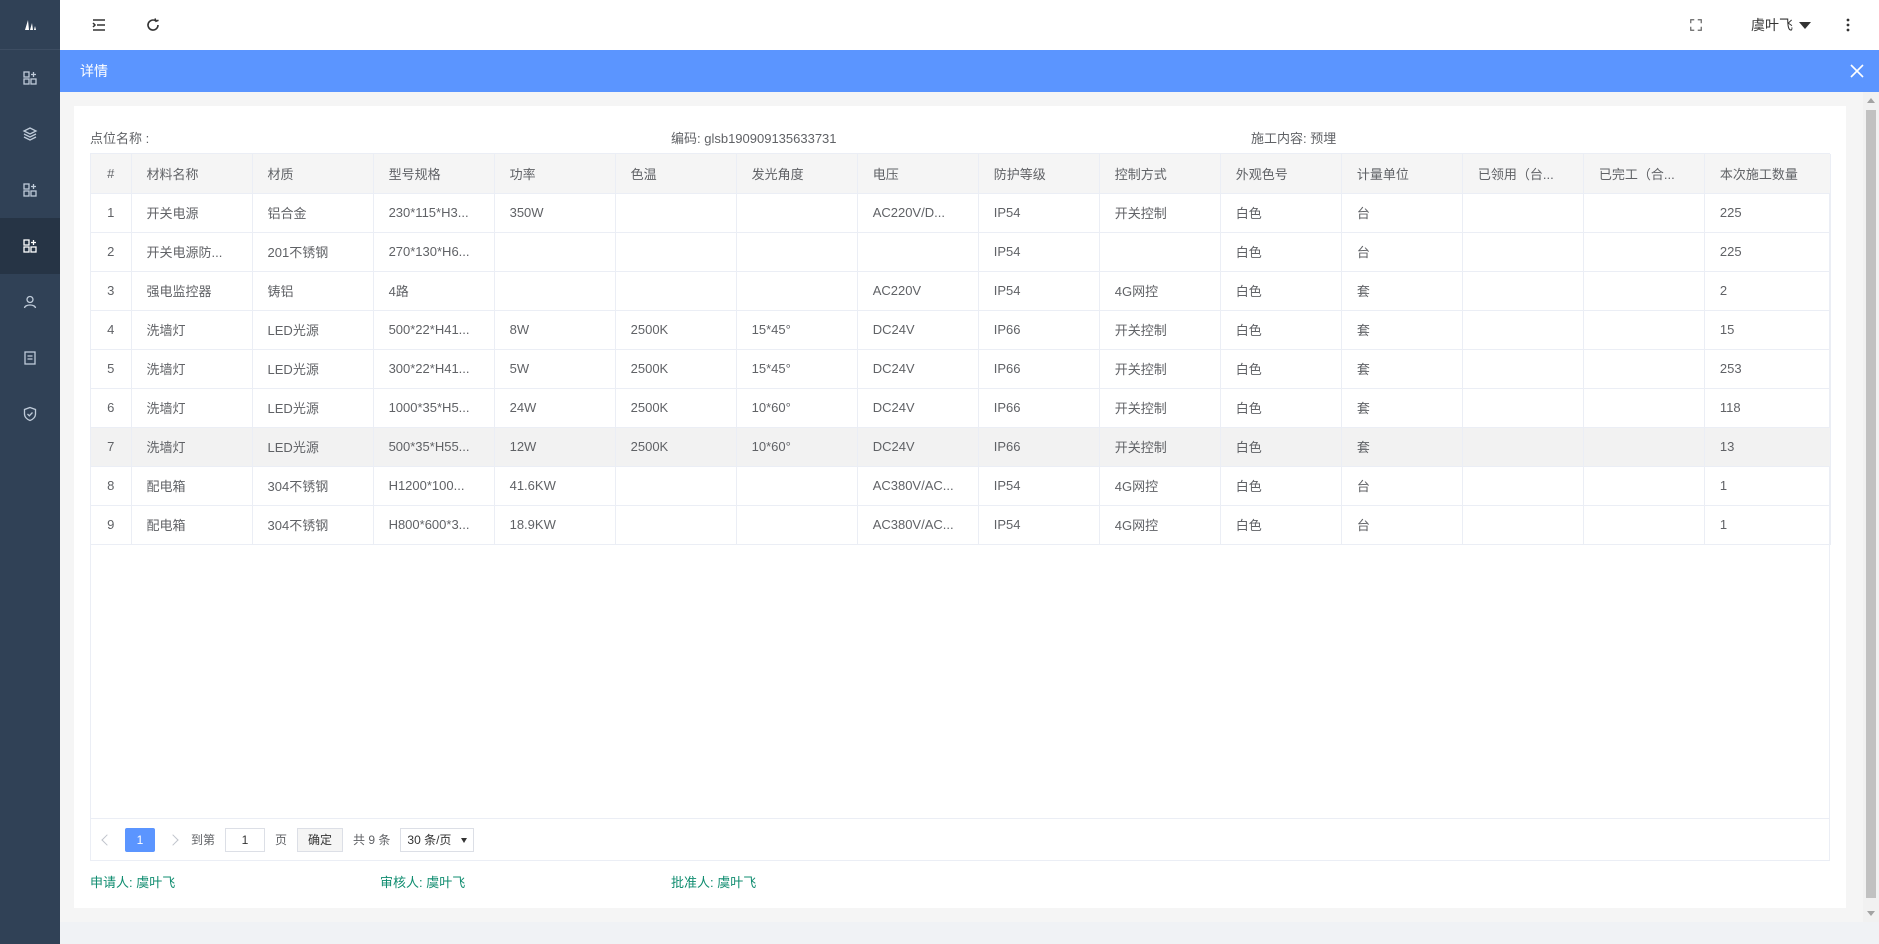 The height and width of the screenshot is (944, 1879). I want to click on table-cell: 5W, so click(555, 369).